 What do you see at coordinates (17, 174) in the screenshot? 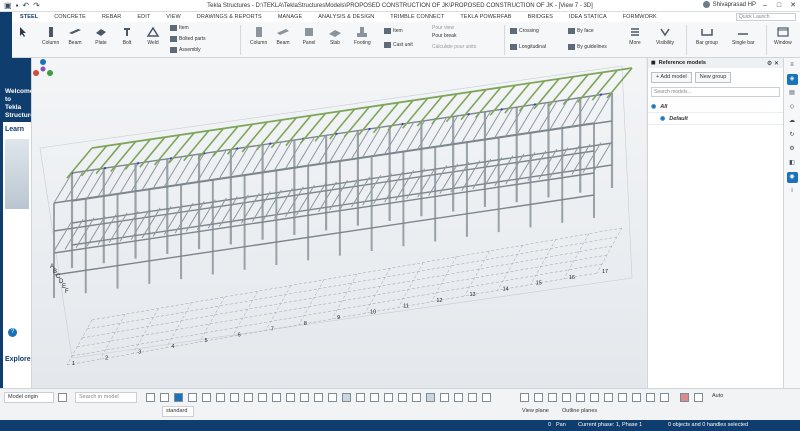
I see `learn-thumbnail` at bounding box center [17, 174].